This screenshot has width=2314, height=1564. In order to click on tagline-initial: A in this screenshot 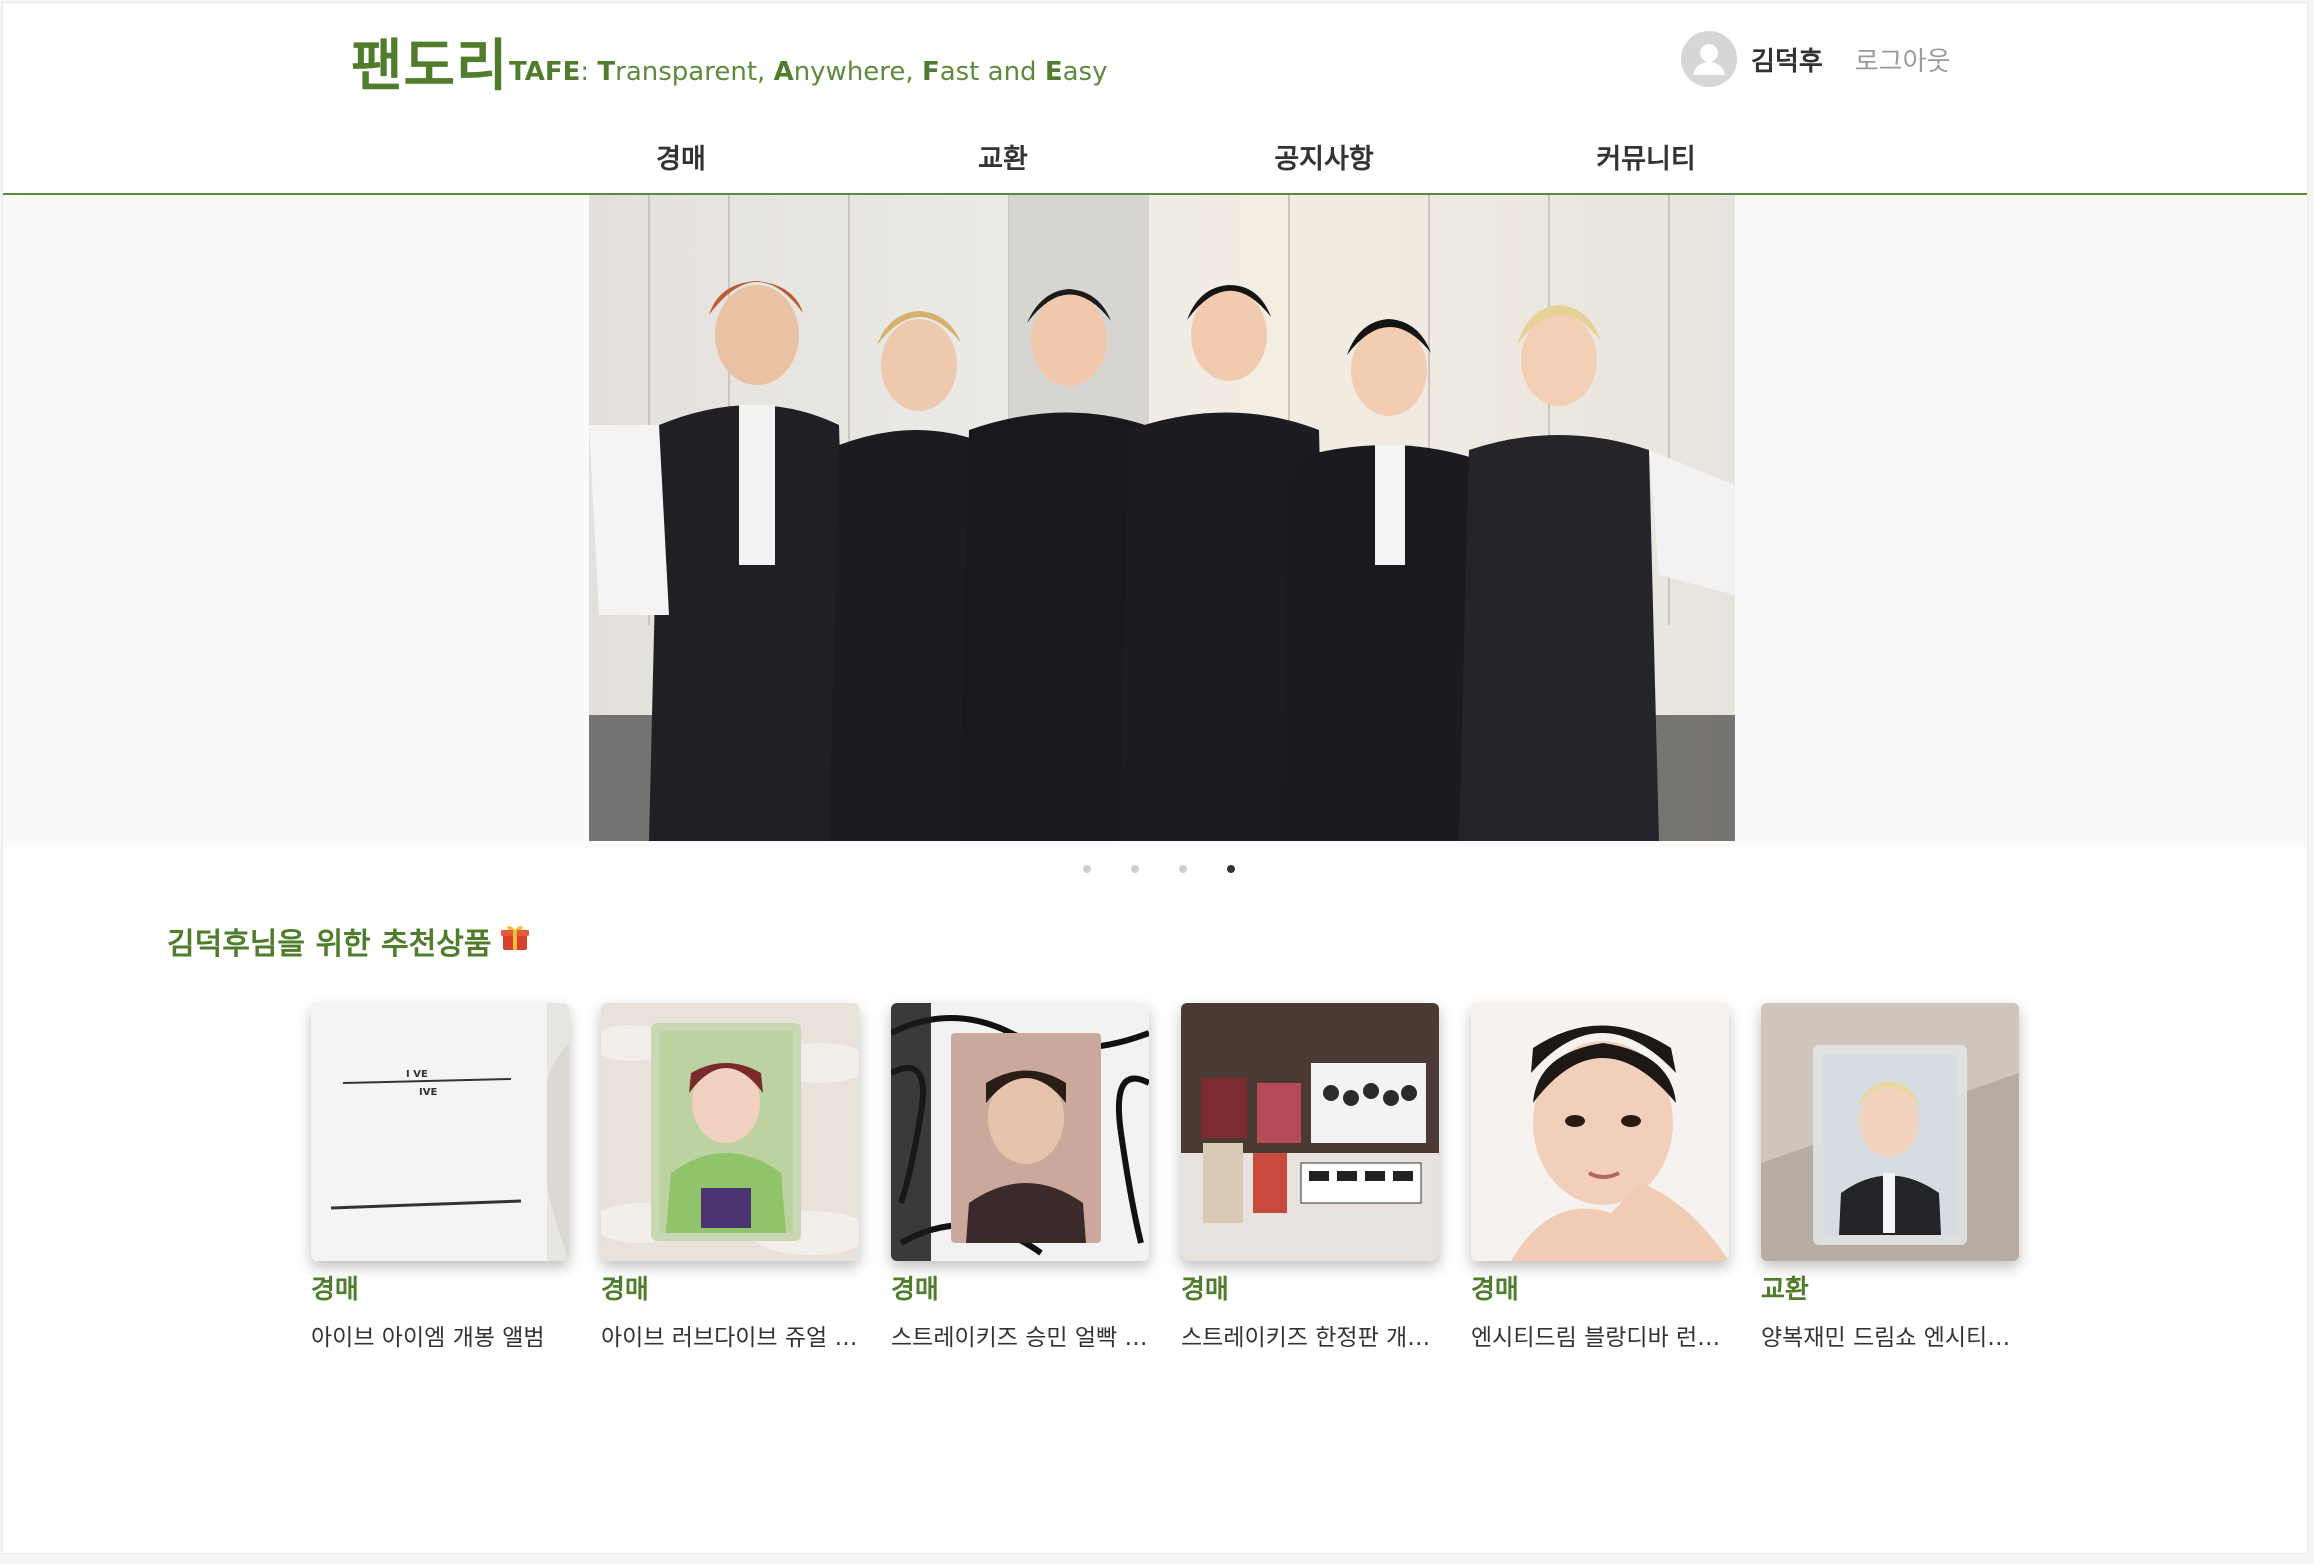, I will do `click(783, 72)`.